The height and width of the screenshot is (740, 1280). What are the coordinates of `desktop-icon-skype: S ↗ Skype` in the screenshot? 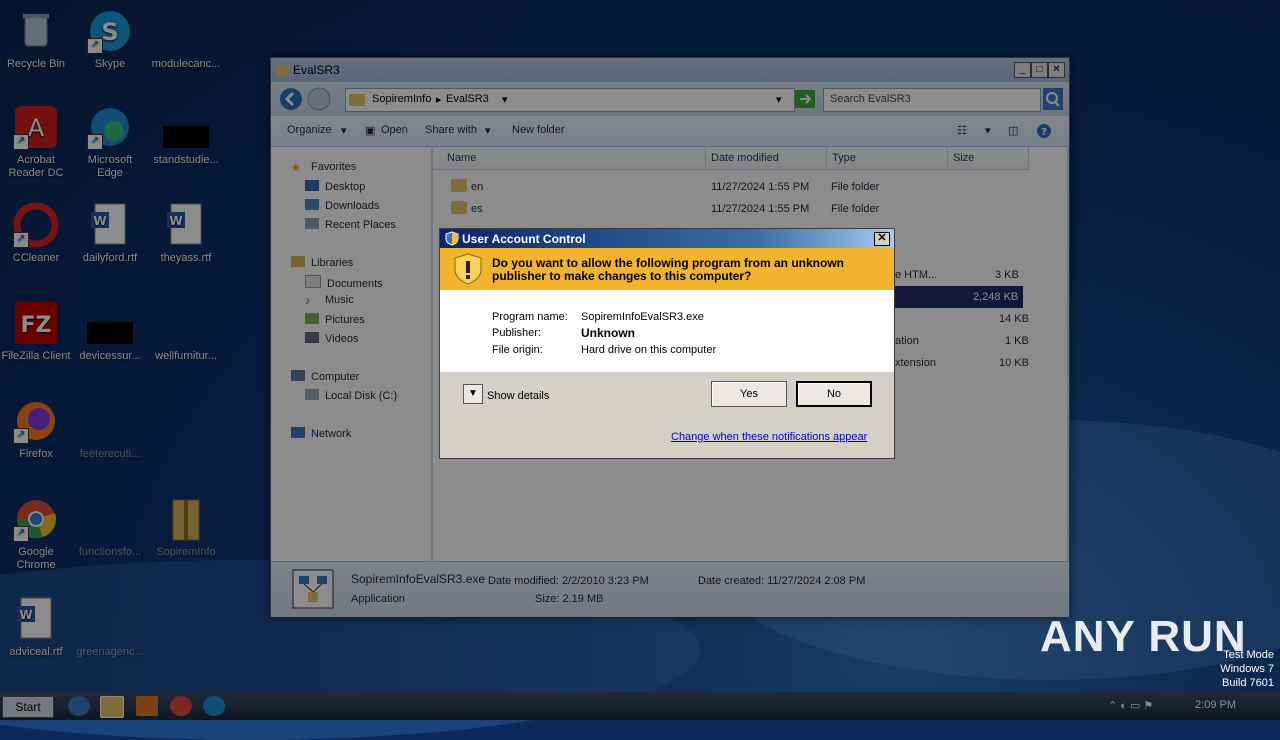 It's located at (110, 39).